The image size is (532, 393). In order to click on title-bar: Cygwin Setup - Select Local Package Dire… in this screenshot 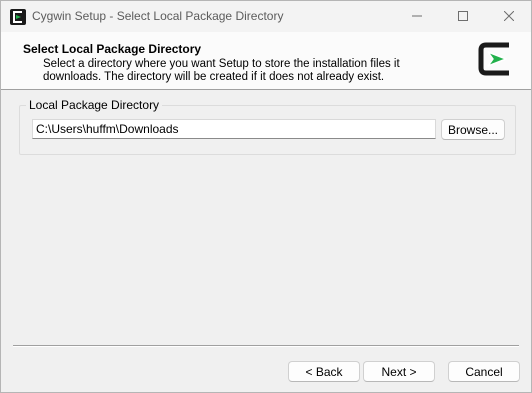, I will do `click(266, 16)`.